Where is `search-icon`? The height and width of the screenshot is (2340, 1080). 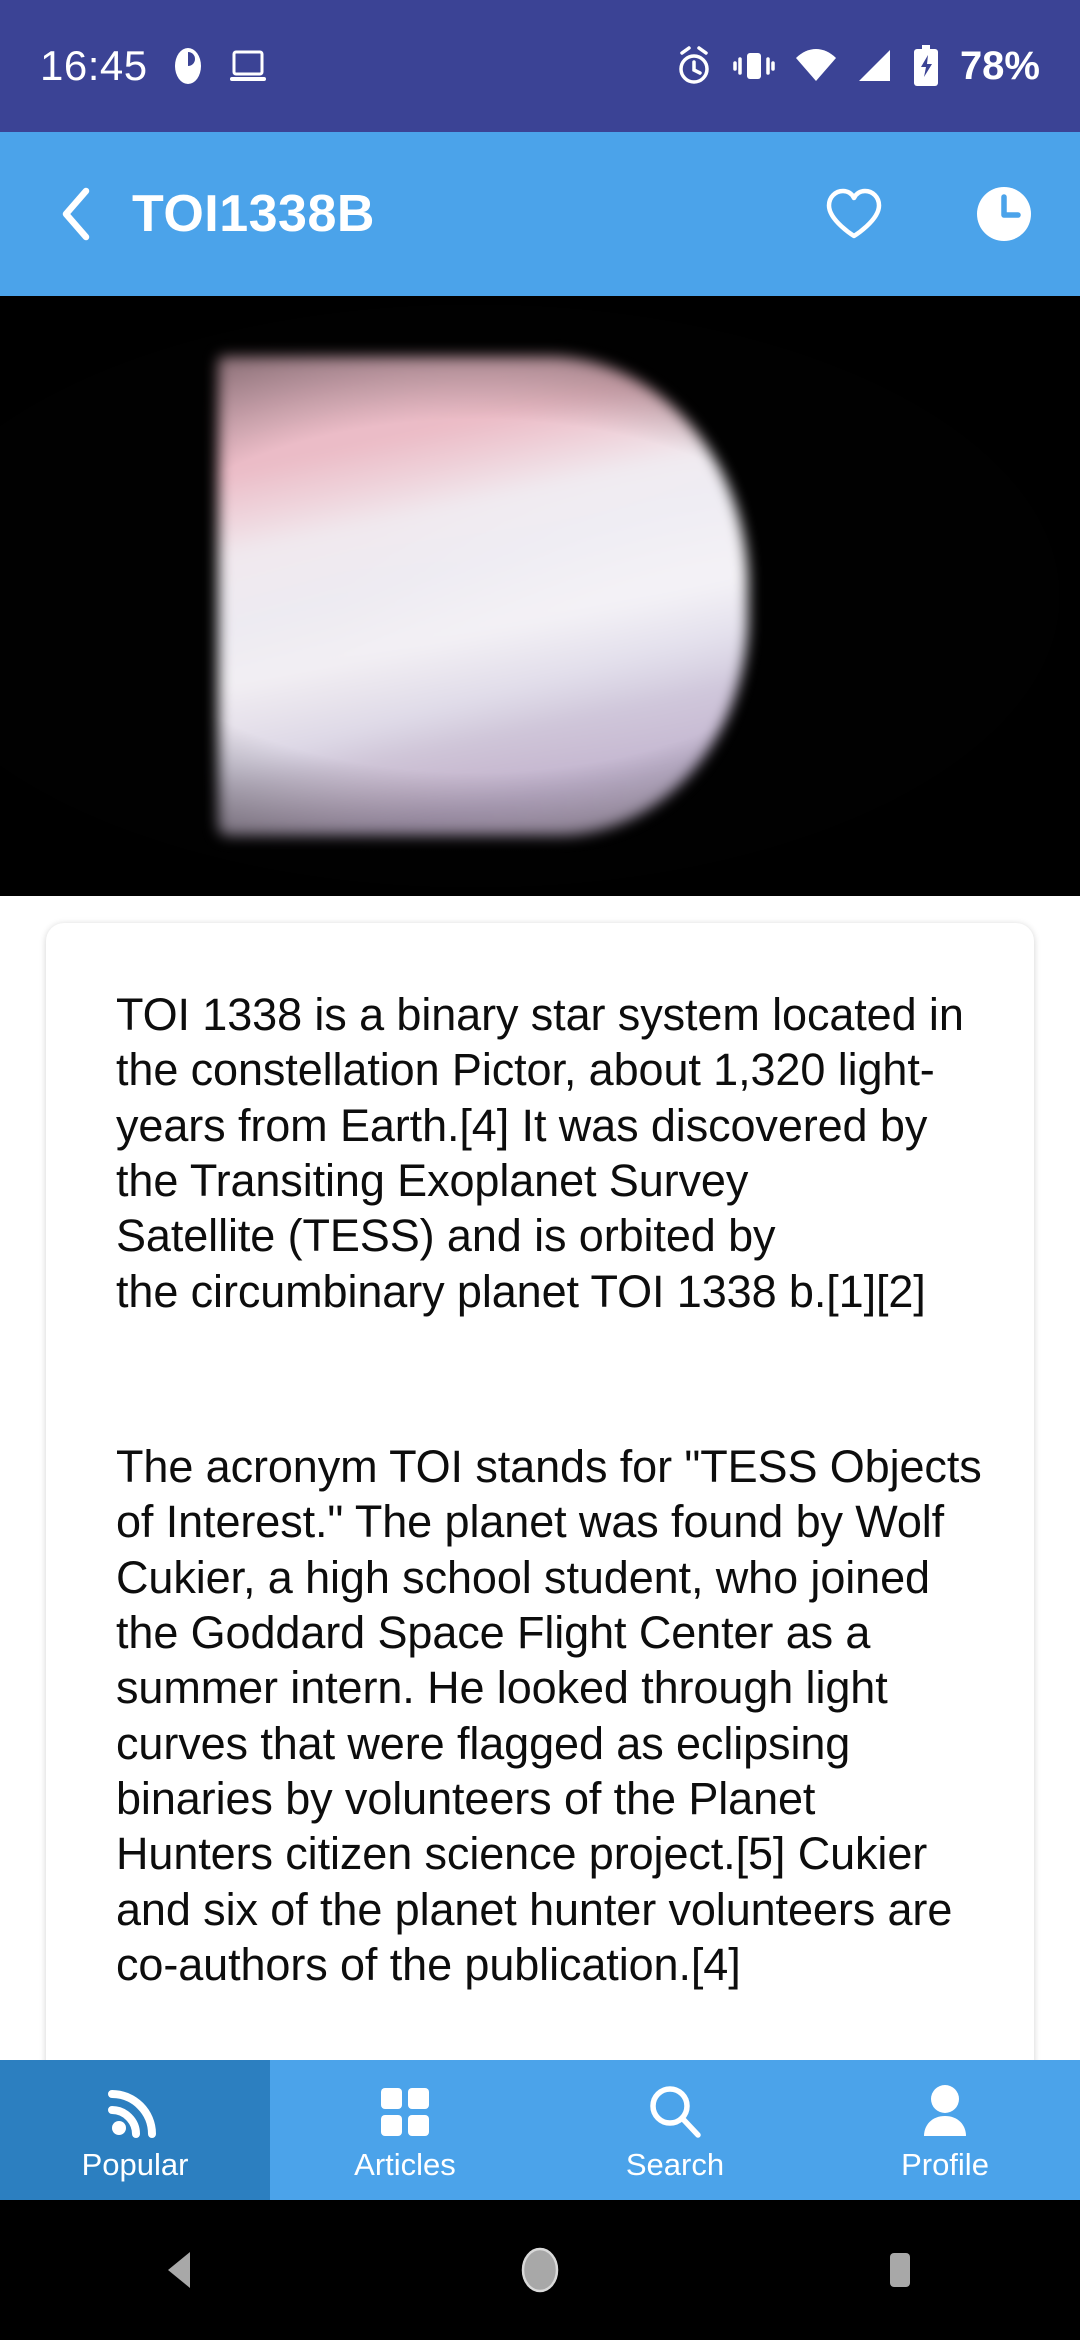
search-icon is located at coordinates (675, 2110).